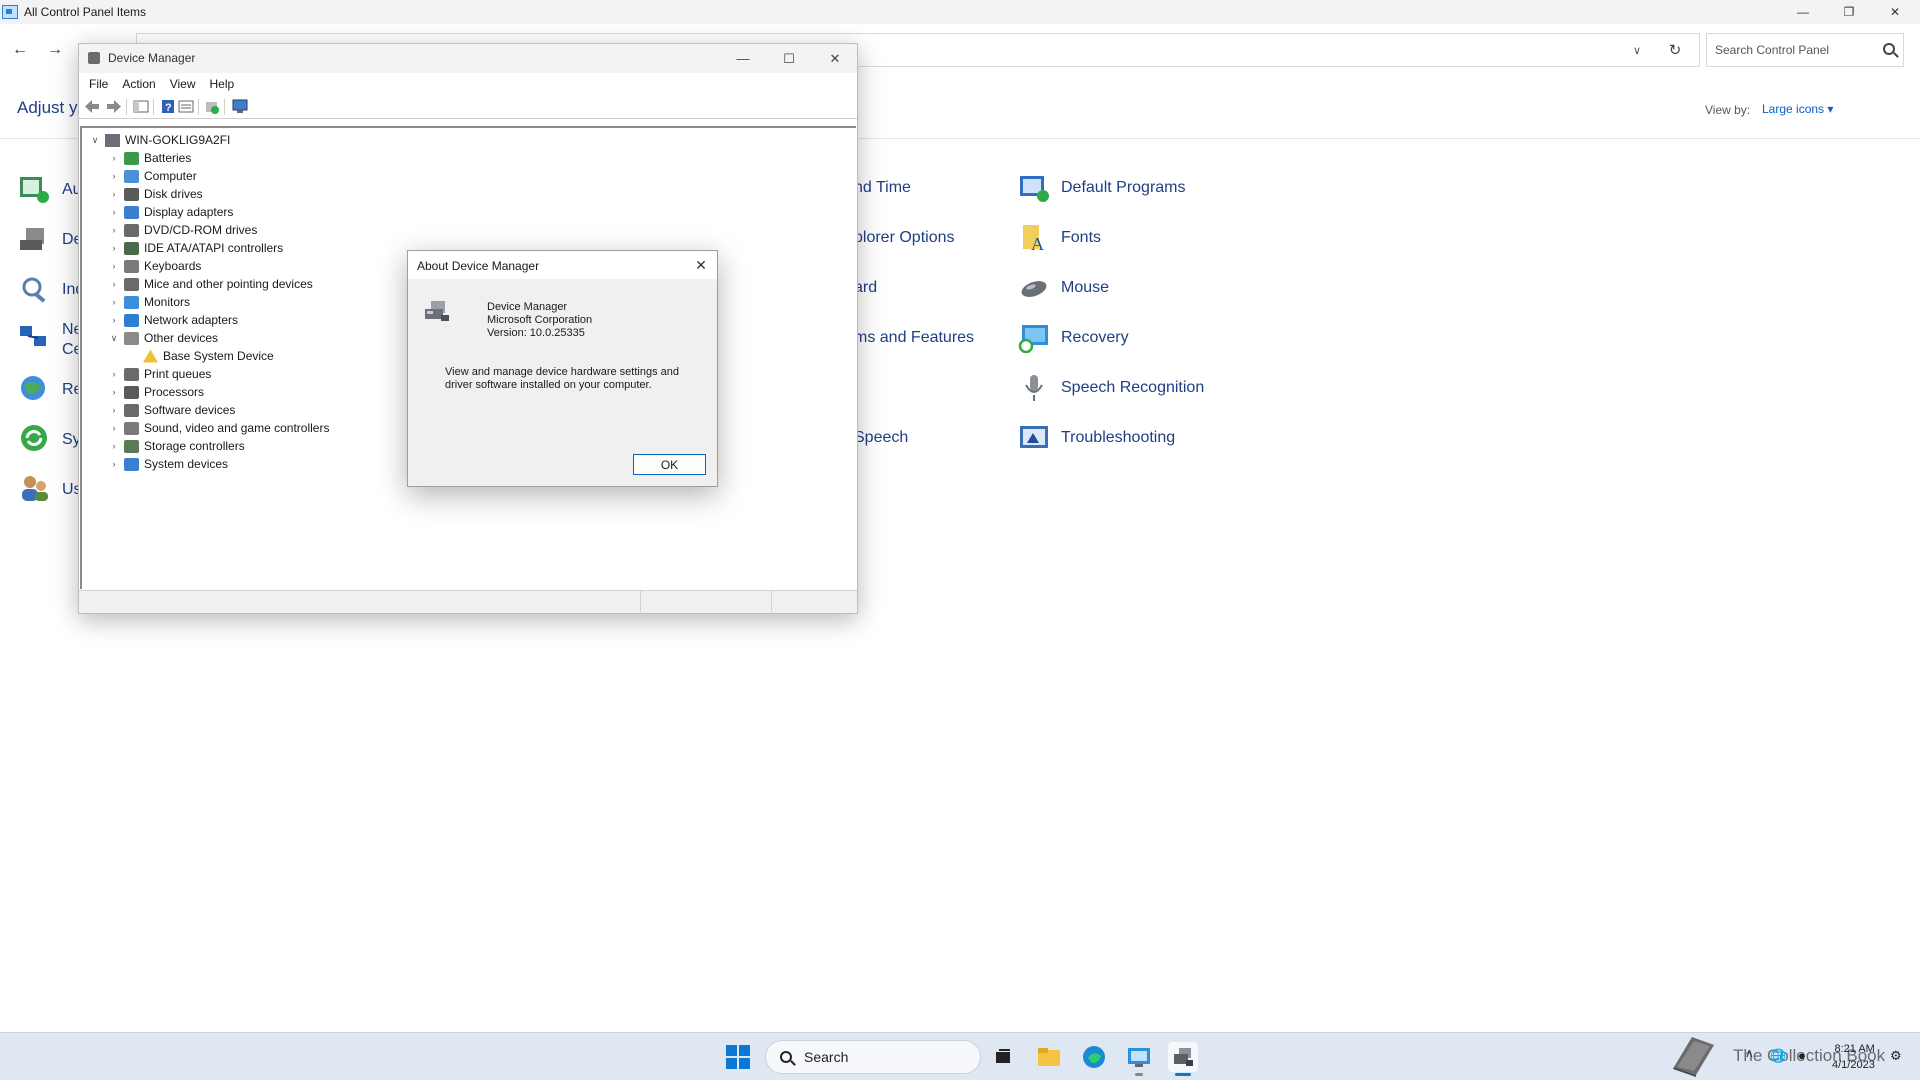 This screenshot has height=1080, width=1920. What do you see at coordinates (882, 188) in the screenshot?
I see `cp-date-time: nd Time` at bounding box center [882, 188].